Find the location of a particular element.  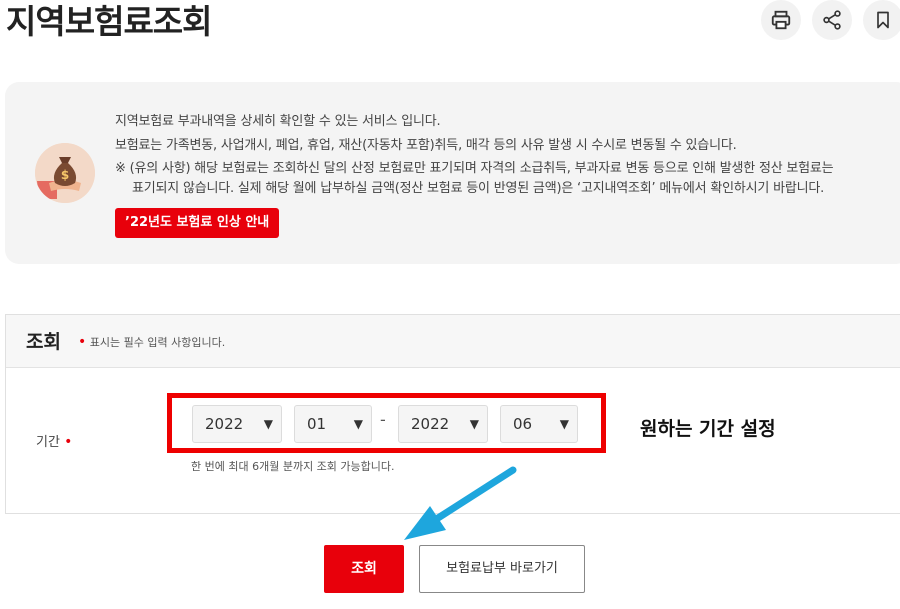

premium-payment-shortcut-button: 보험료납부 바로가기 is located at coordinates (502, 569).